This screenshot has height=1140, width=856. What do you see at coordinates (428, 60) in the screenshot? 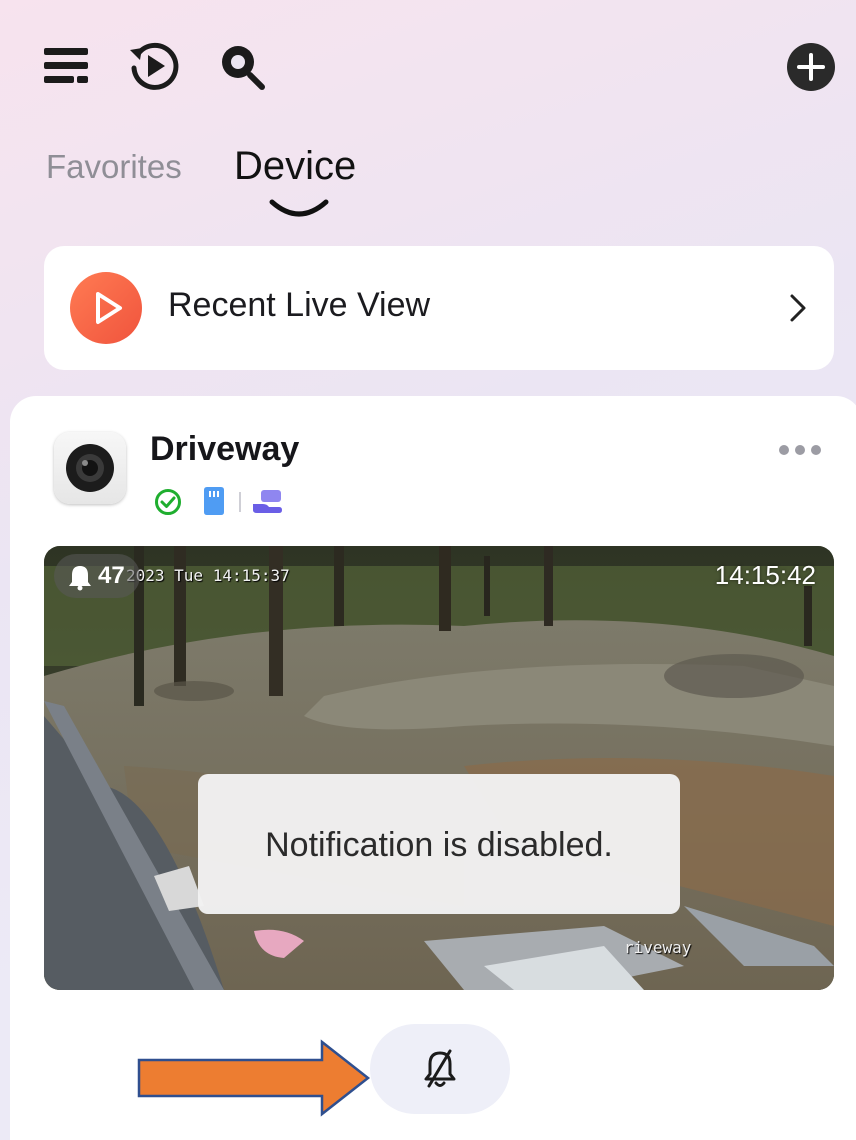
I see `top-toolbar` at bounding box center [428, 60].